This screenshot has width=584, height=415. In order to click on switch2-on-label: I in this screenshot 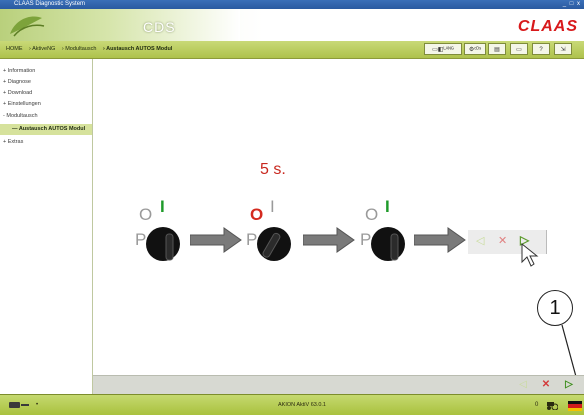, I will do `click(272, 206)`.